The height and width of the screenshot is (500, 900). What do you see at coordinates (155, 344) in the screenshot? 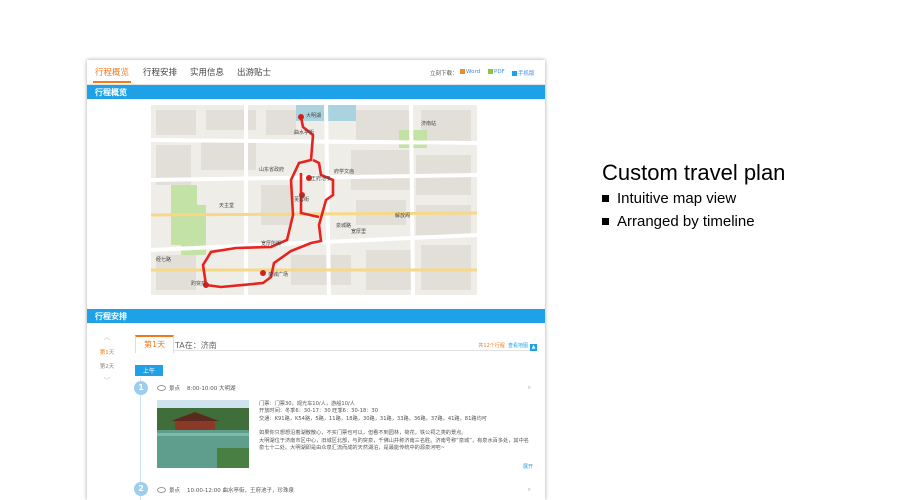
I see `day-tab-current: 第1天` at bounding box center [155, 344].